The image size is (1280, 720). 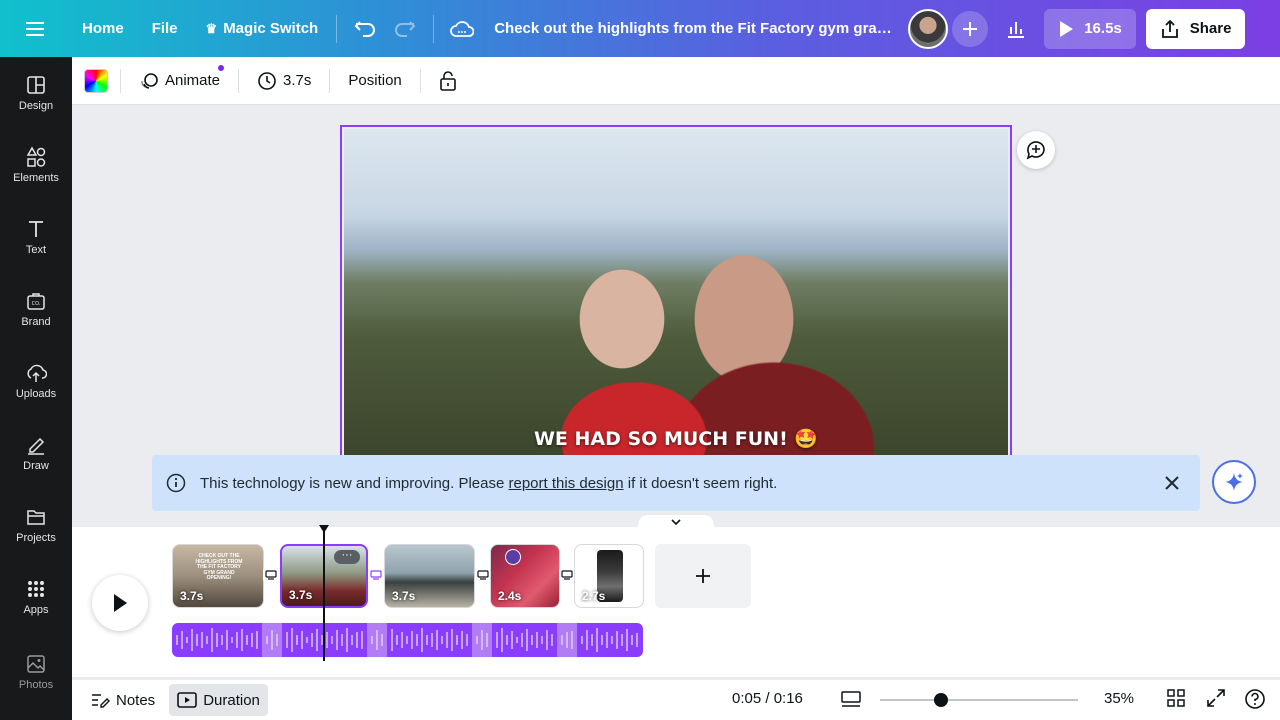 I want to click on magic-switch-button: ♛ Magic Switch, so click(x=262, y=29).